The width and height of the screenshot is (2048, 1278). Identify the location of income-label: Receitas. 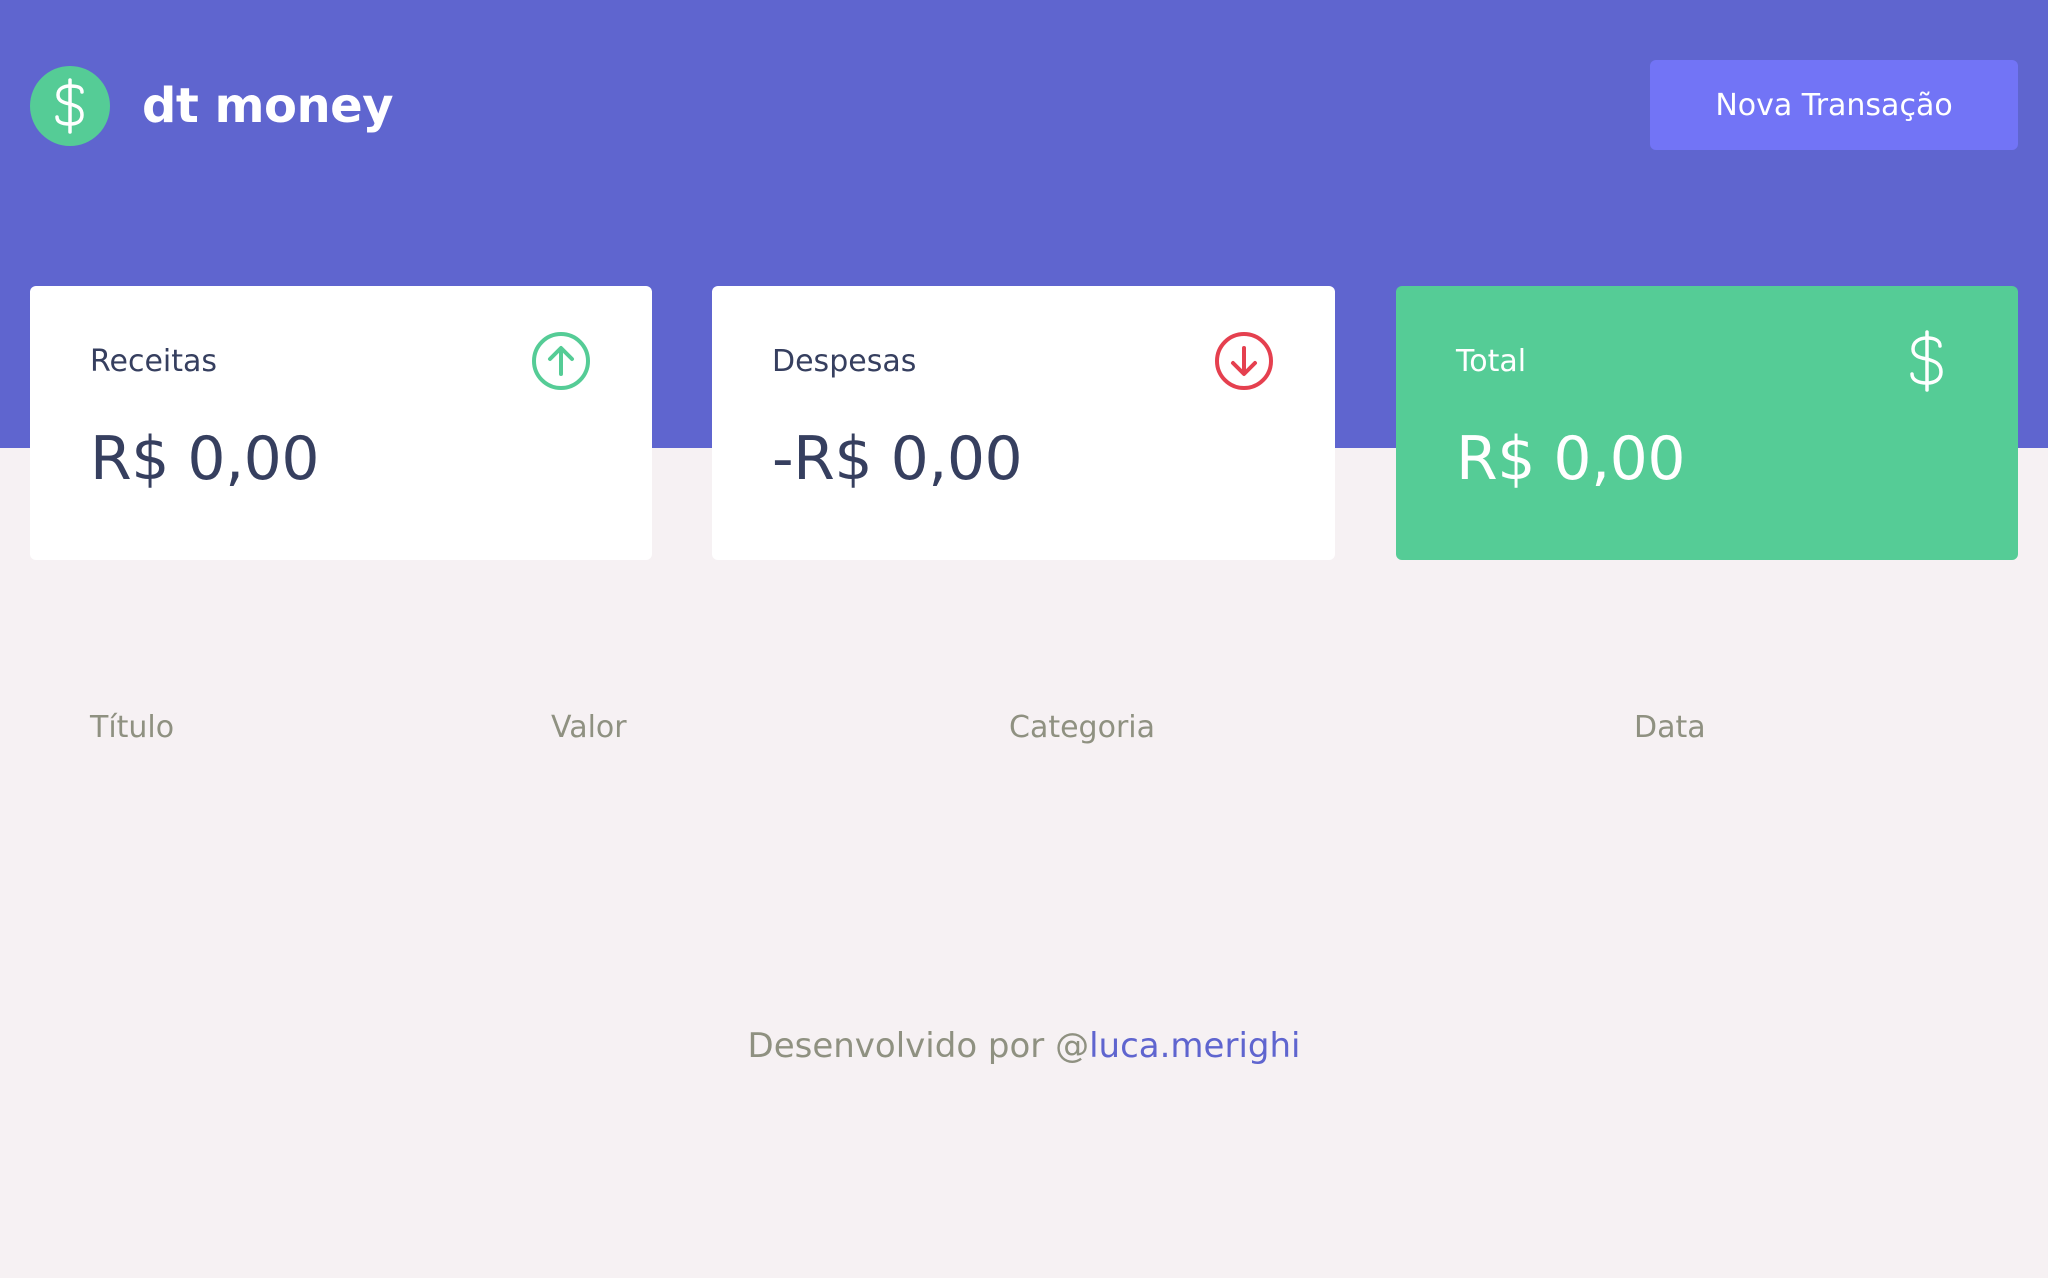
(154, 361).